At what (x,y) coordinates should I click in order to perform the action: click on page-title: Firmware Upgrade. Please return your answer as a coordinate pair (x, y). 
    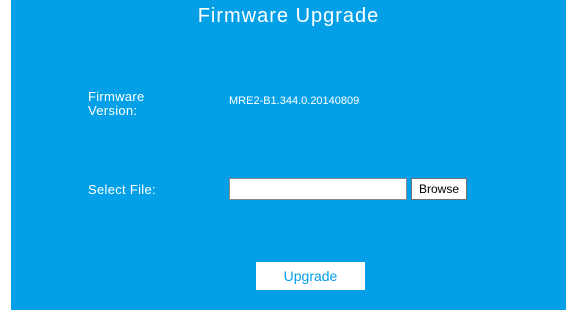
    Looking at the image, I should click on (288, 16).